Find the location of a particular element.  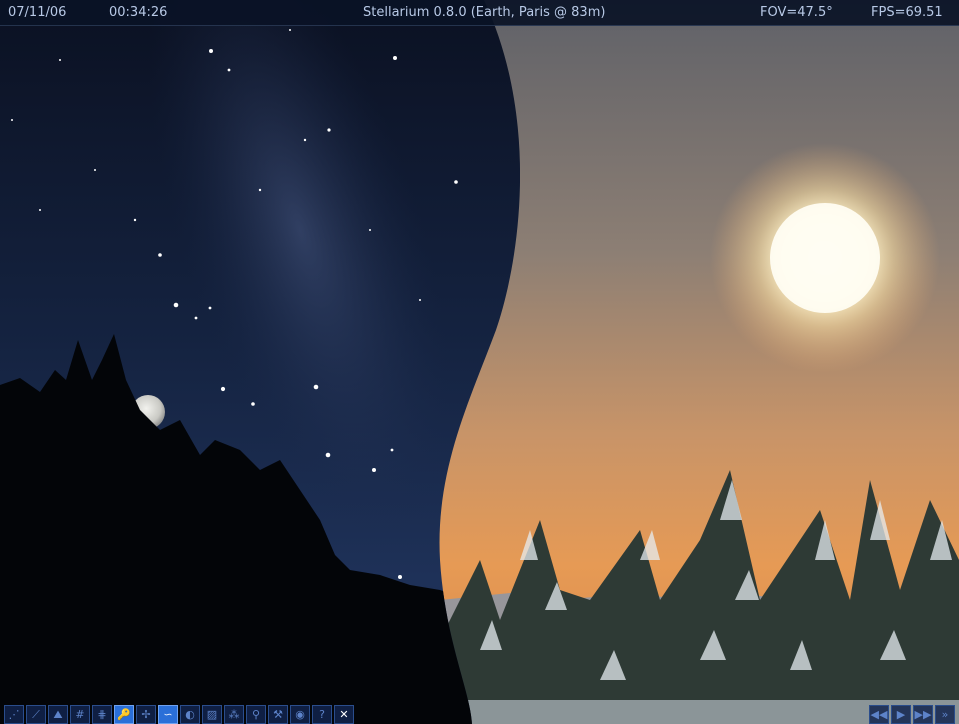

play-icon: ▶ is located at coordinates (901, 714).